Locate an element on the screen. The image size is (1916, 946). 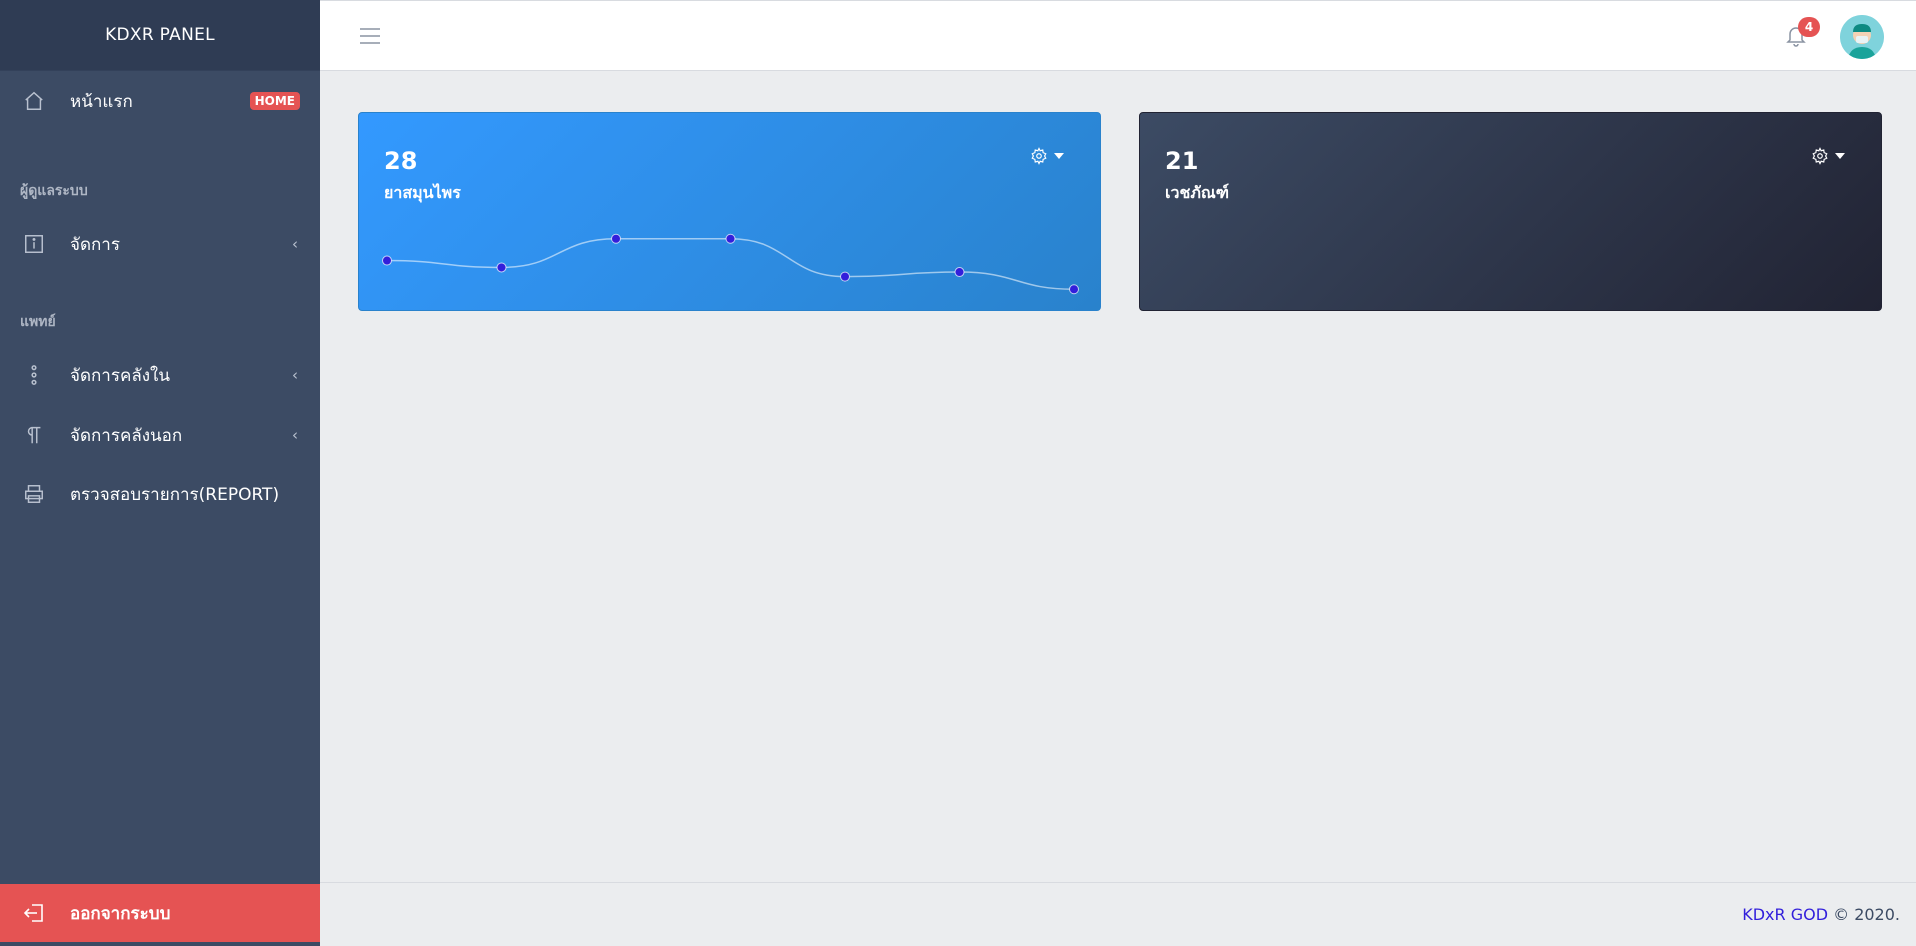
footer-link: KDxR GOD is located at coordinates (1785, 914).